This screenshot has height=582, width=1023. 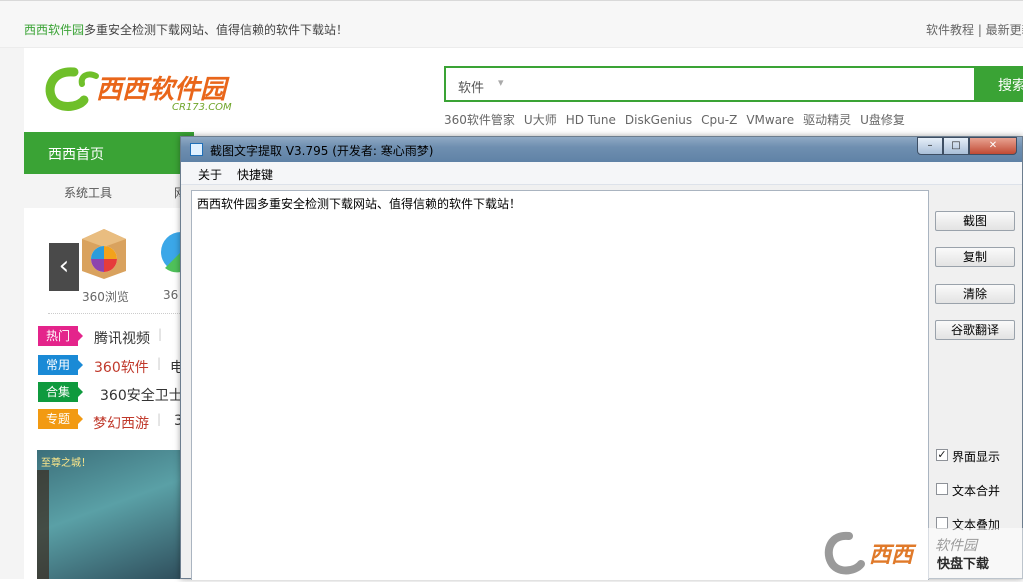 What do you see at coordinates (601, 149) in the screenshot?
I see `dialog-title-bar: 截图文字提取 V3.795 (开发者: 寒心雨梦) – □ ✕` at bounding box center [601, 149].